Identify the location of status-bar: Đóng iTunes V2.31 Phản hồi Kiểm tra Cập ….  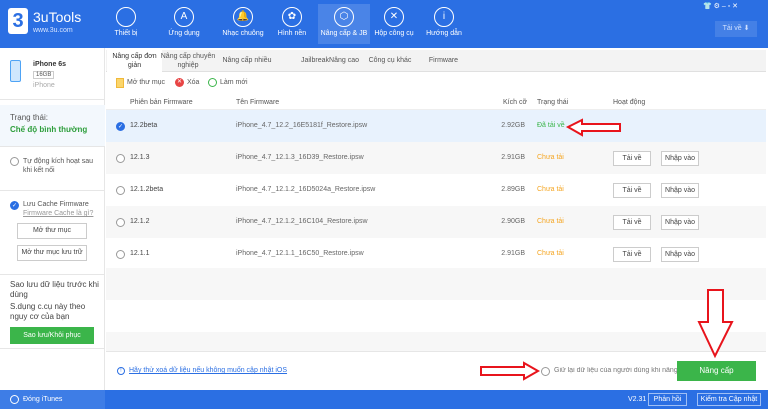
(384, 399).